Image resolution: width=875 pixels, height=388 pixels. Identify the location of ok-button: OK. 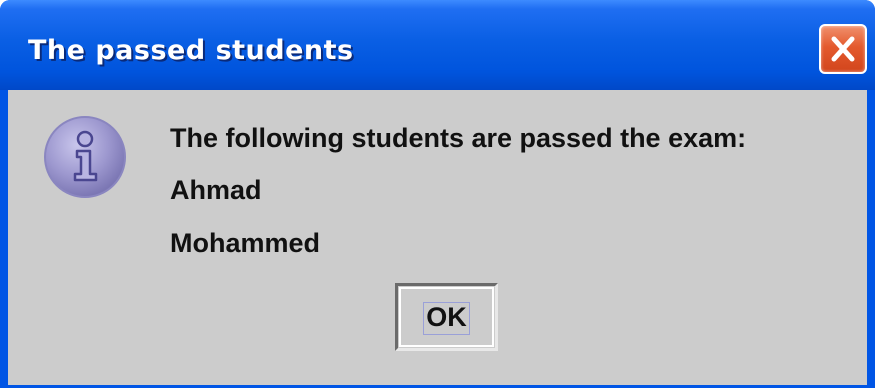
(446, 317).